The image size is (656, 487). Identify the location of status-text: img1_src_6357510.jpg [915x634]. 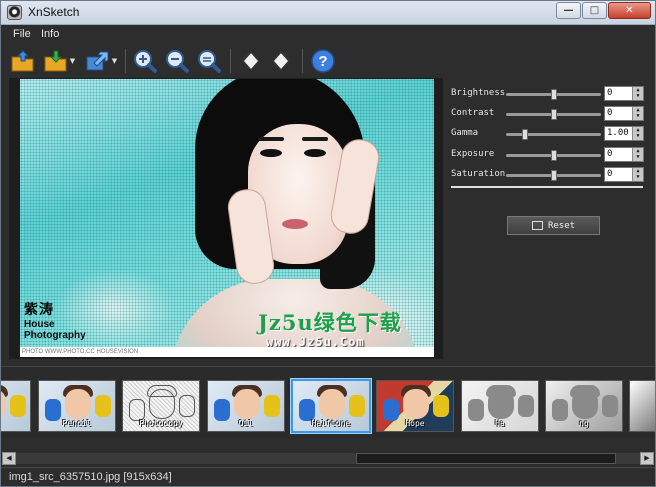
(90, 477).